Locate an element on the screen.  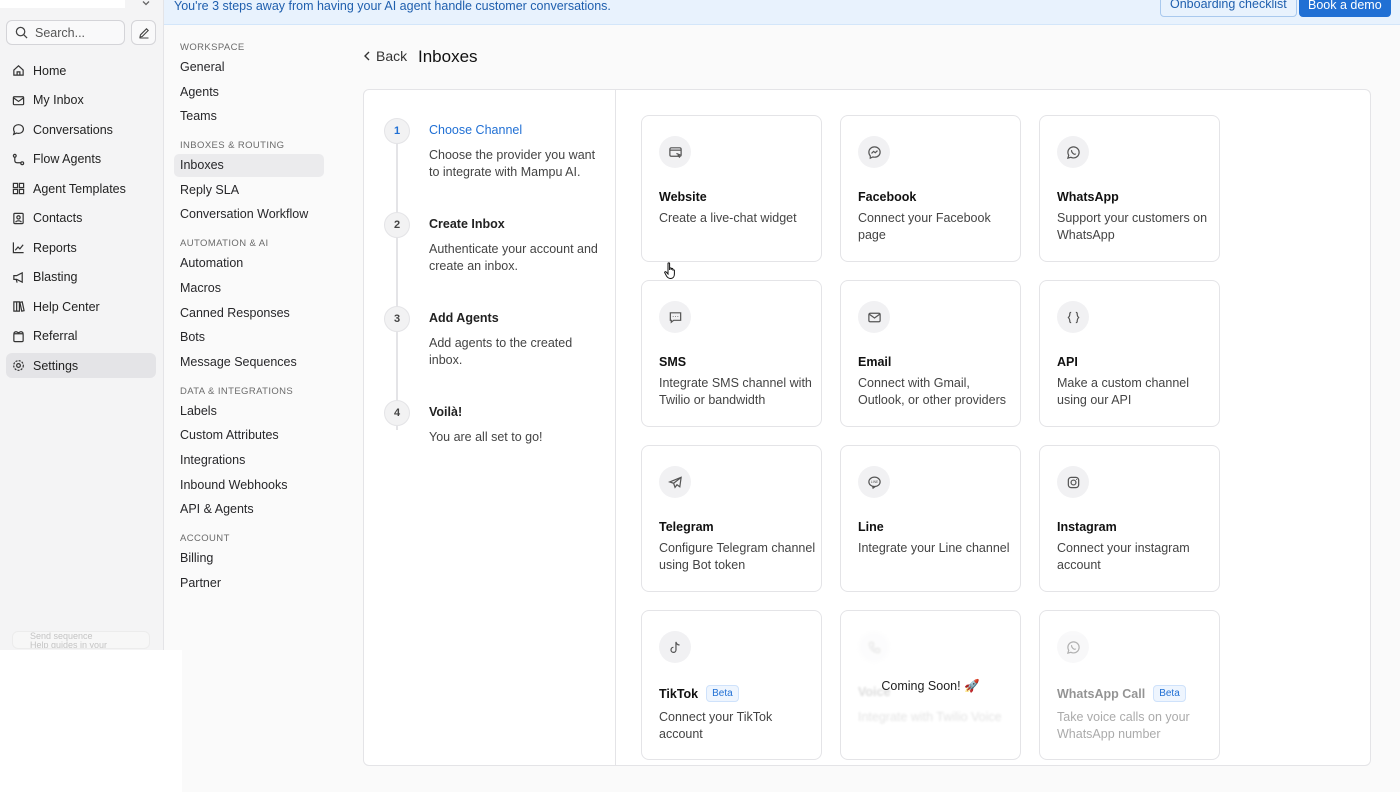
settings-item-integrations: Integrations is located at coordinates (249, 460).